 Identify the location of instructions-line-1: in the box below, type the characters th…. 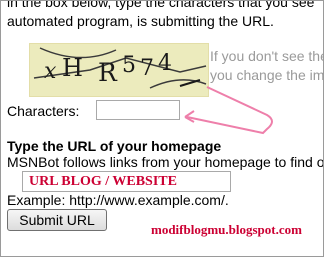
(161, 5).